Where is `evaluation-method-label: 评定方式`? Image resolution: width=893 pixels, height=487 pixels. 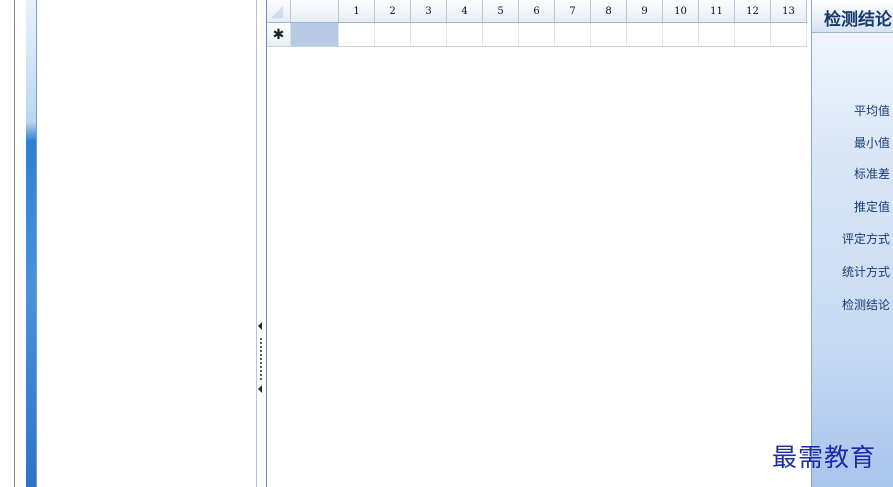
evaluation-method-label: 评定方式 is located at coordinates (865, 239).